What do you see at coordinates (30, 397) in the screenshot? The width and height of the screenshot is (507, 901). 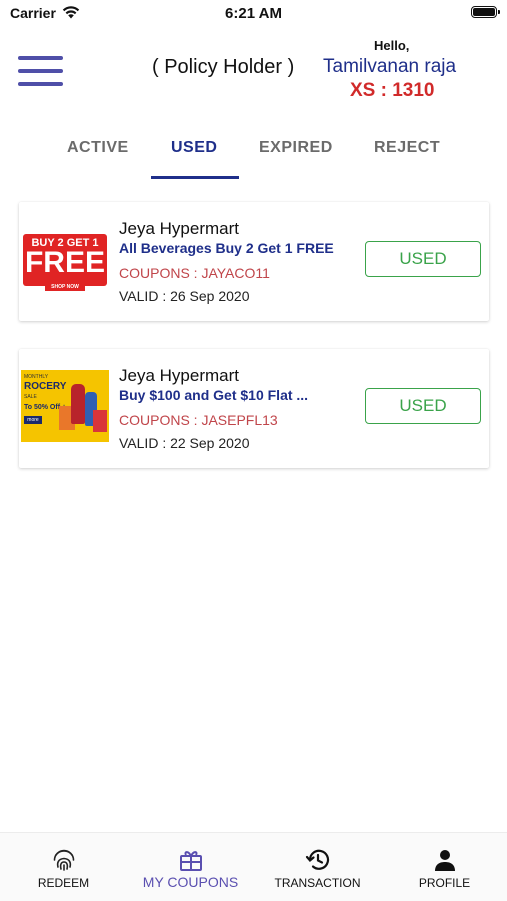 I see `image-text: SALE` at bounding box center [30, 397].